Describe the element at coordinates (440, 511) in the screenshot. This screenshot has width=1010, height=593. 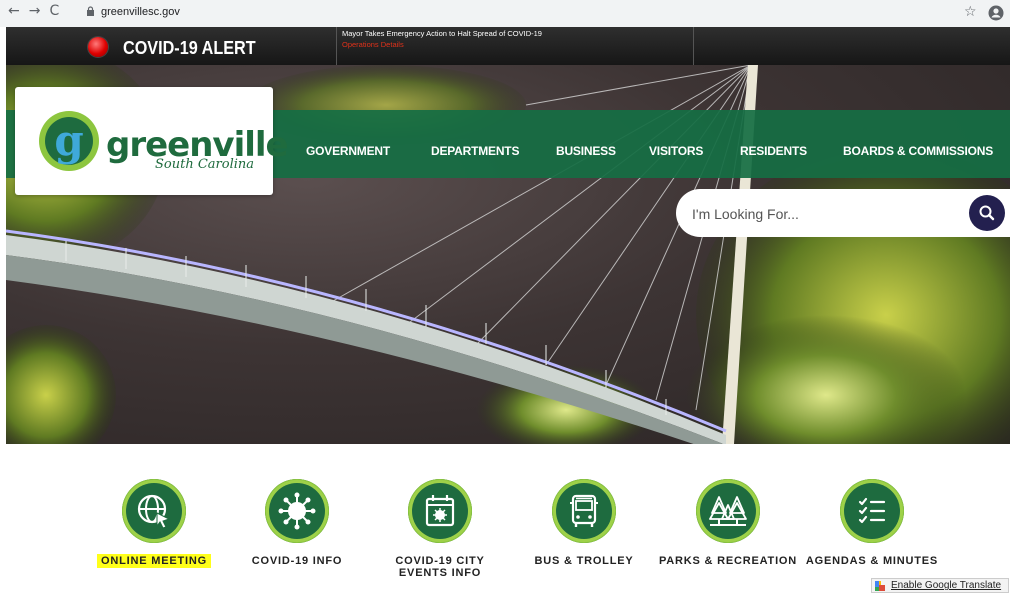
I see `calendar-virus-icon` at that location.